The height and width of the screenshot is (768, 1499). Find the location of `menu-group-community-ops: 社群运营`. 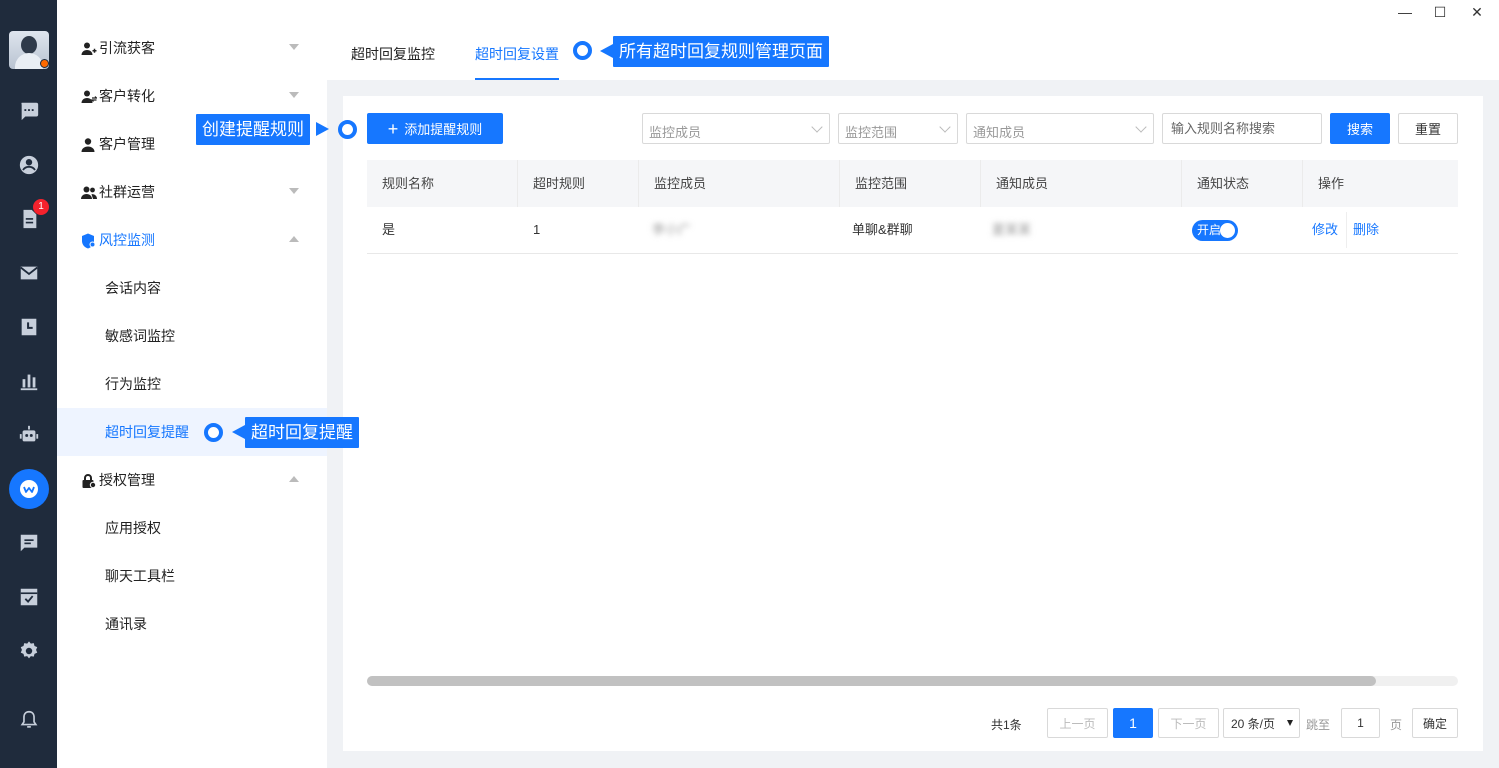

menu-group-community-ops: 社群运营 is located at coordinates (192, 192).